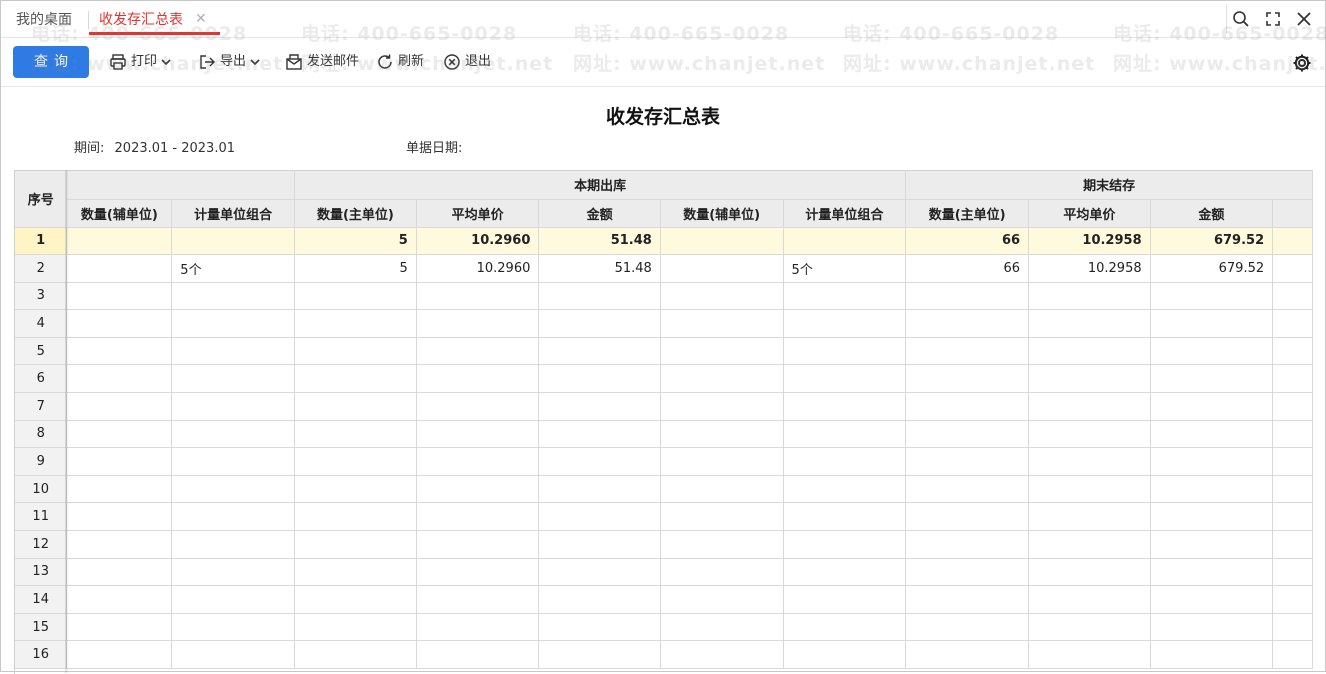  What do you see at coordinates (845, 268) in the screenshot?
I see `table-cell-unit-combo-2: 5个` at bounding box center [845, 268].